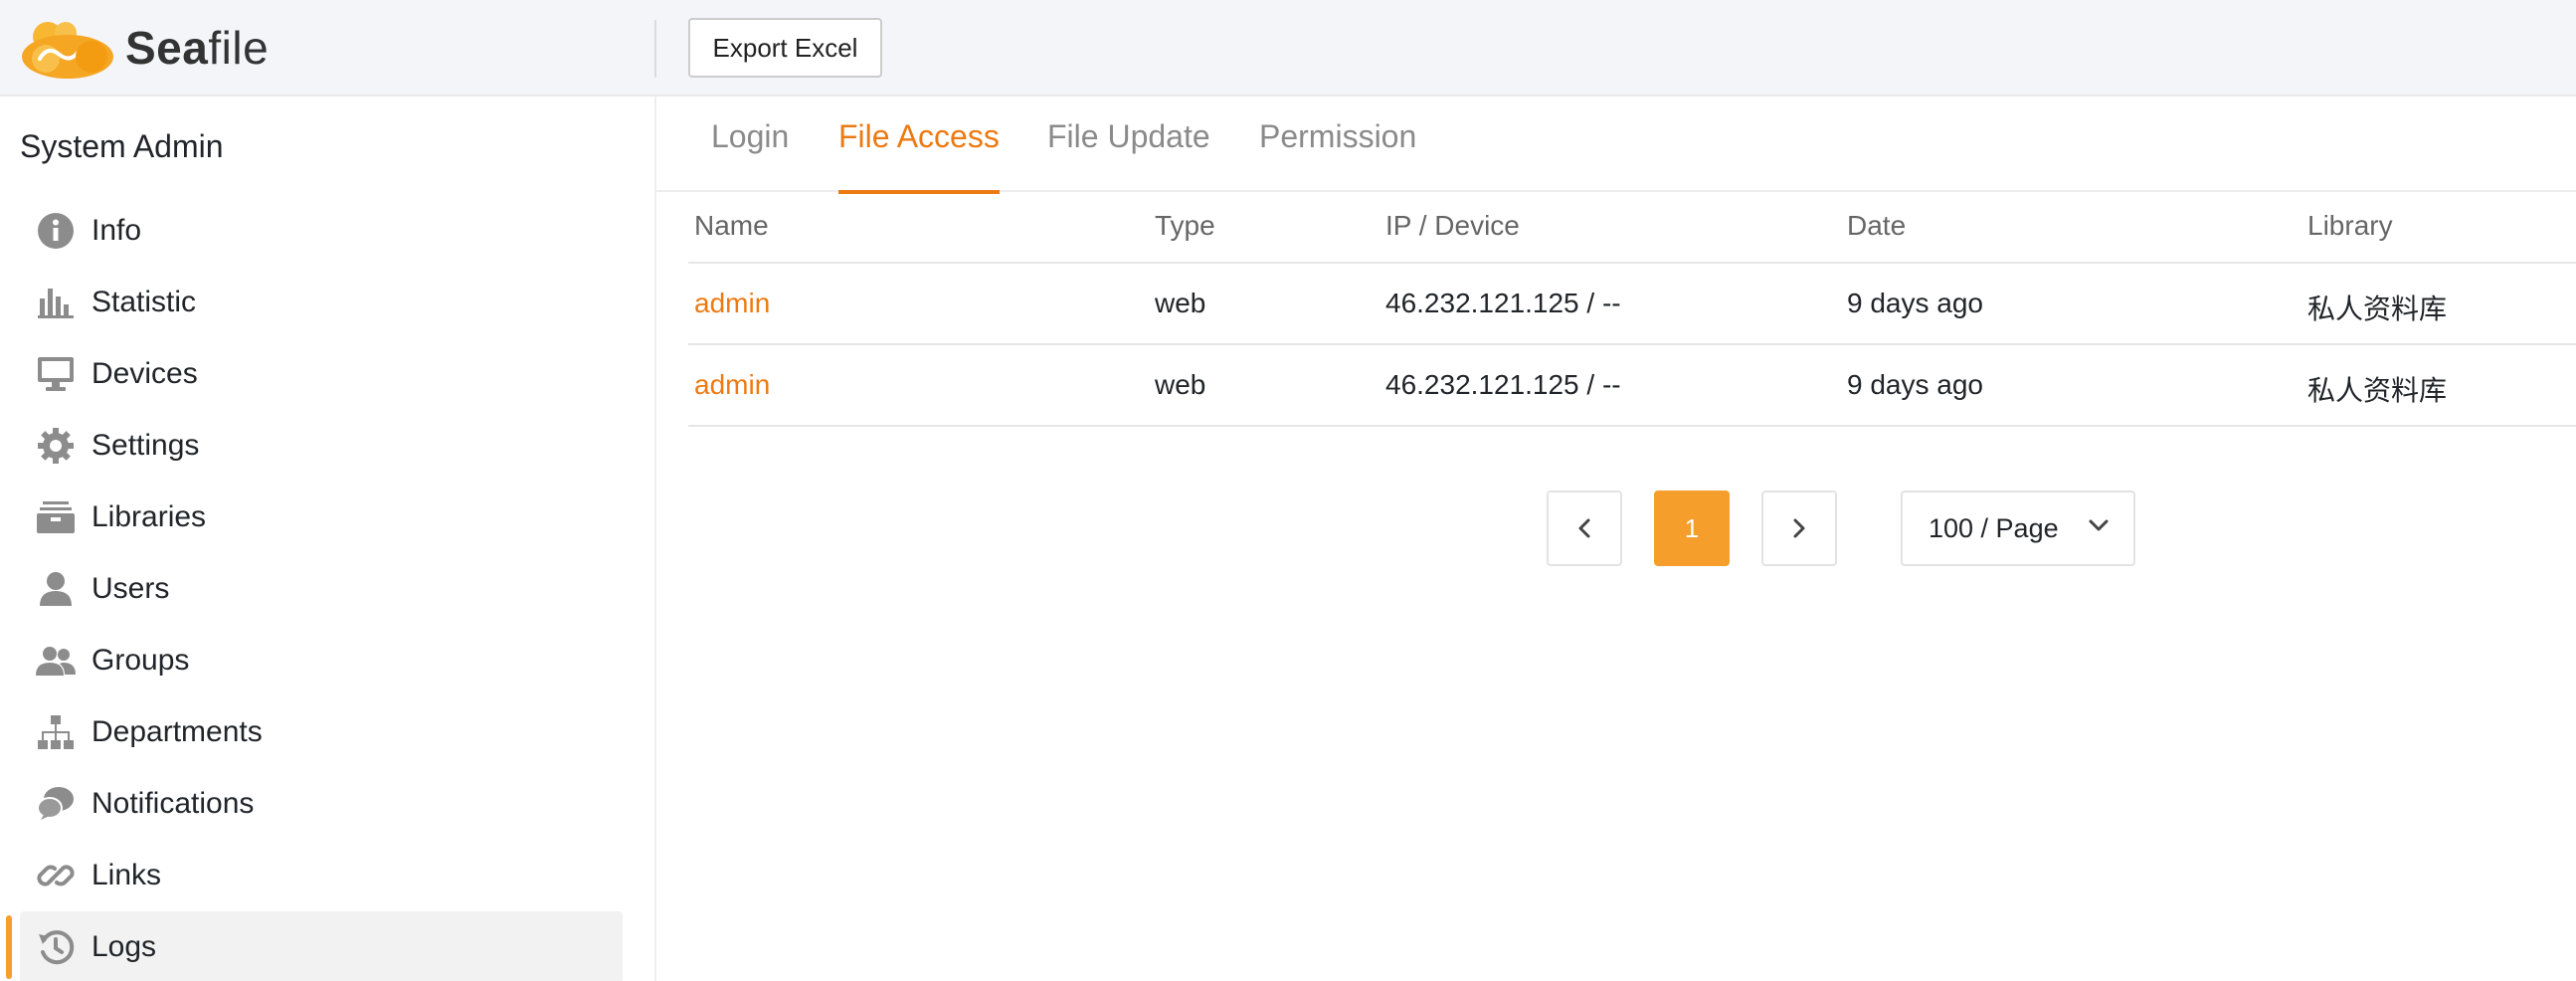  What do you see at coordinates (1616, 146) in the screenshot?
I see `log-tabs: Login File Access File Update Permission` at bounding box center [1616, 146].